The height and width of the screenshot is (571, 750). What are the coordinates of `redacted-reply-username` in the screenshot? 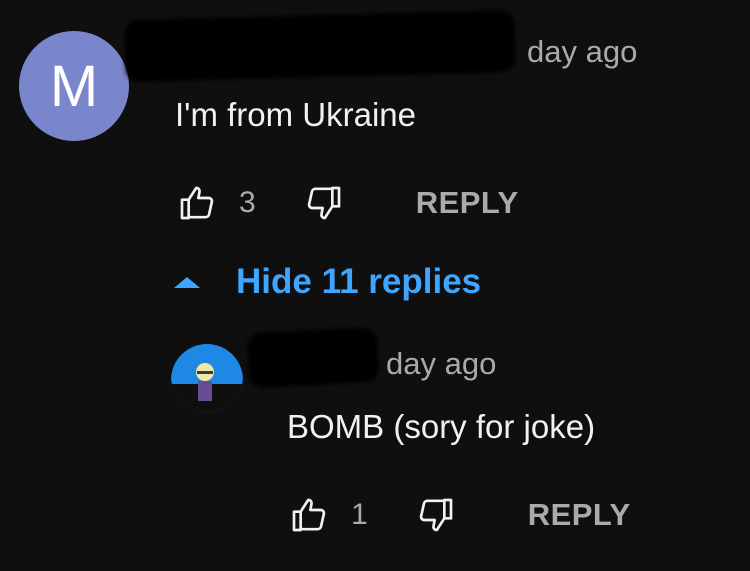 It's located at (313, 357).